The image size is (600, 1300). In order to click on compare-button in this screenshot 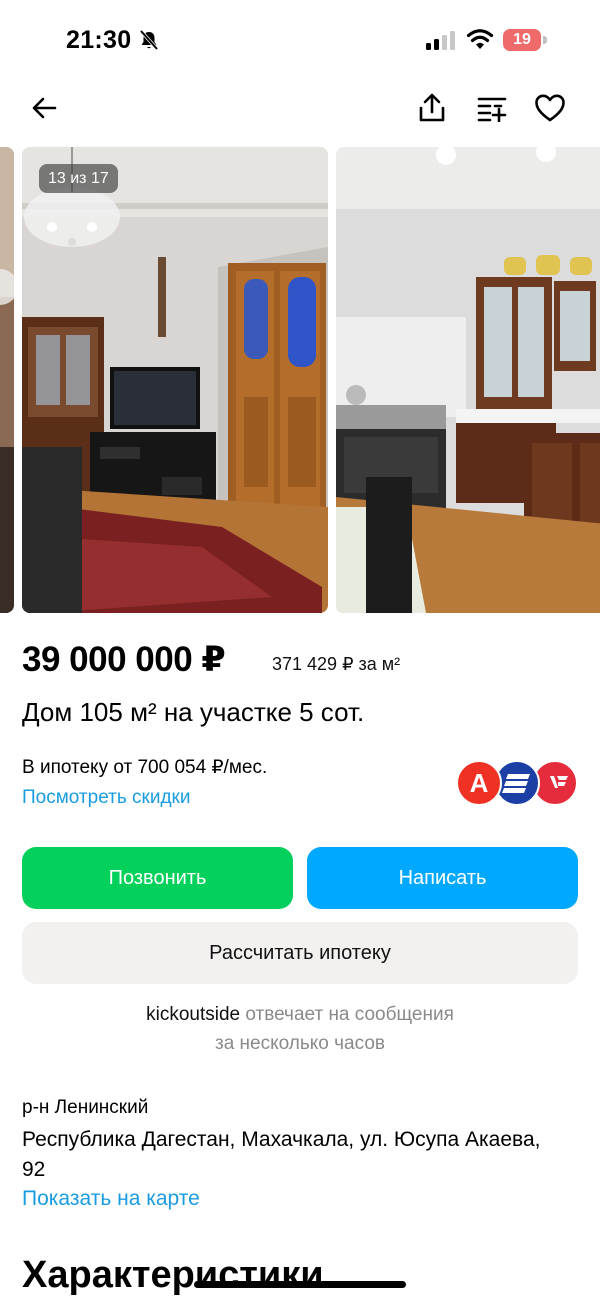, I will do `click(492, 108)`.